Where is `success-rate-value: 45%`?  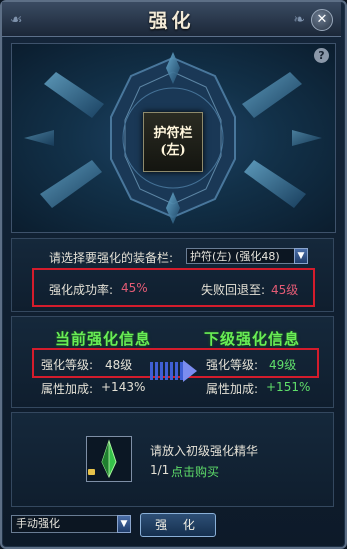 success-rate-value: 45% is located at coordinates (134, 288).